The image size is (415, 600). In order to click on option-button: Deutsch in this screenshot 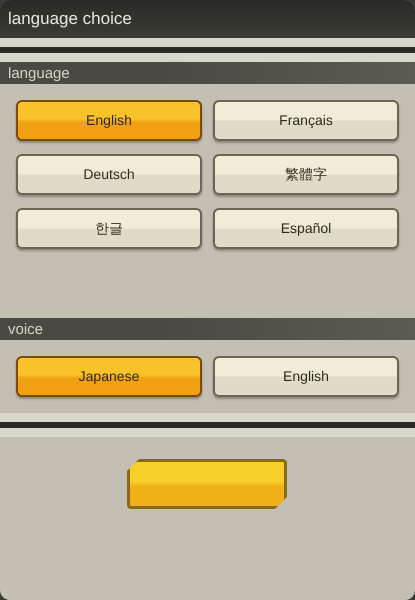, I will do `click(109, 174)`.